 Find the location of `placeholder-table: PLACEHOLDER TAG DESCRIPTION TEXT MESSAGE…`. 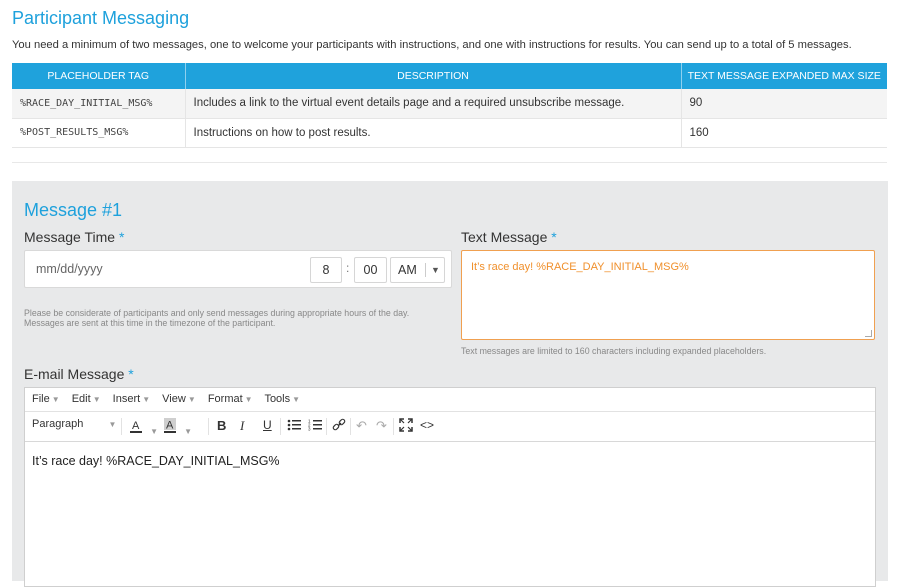

placeholder-table: PLACEHOLDER TAG DESCRIPTION TEXT MESSAGE… is located at coordinates (449, 105).